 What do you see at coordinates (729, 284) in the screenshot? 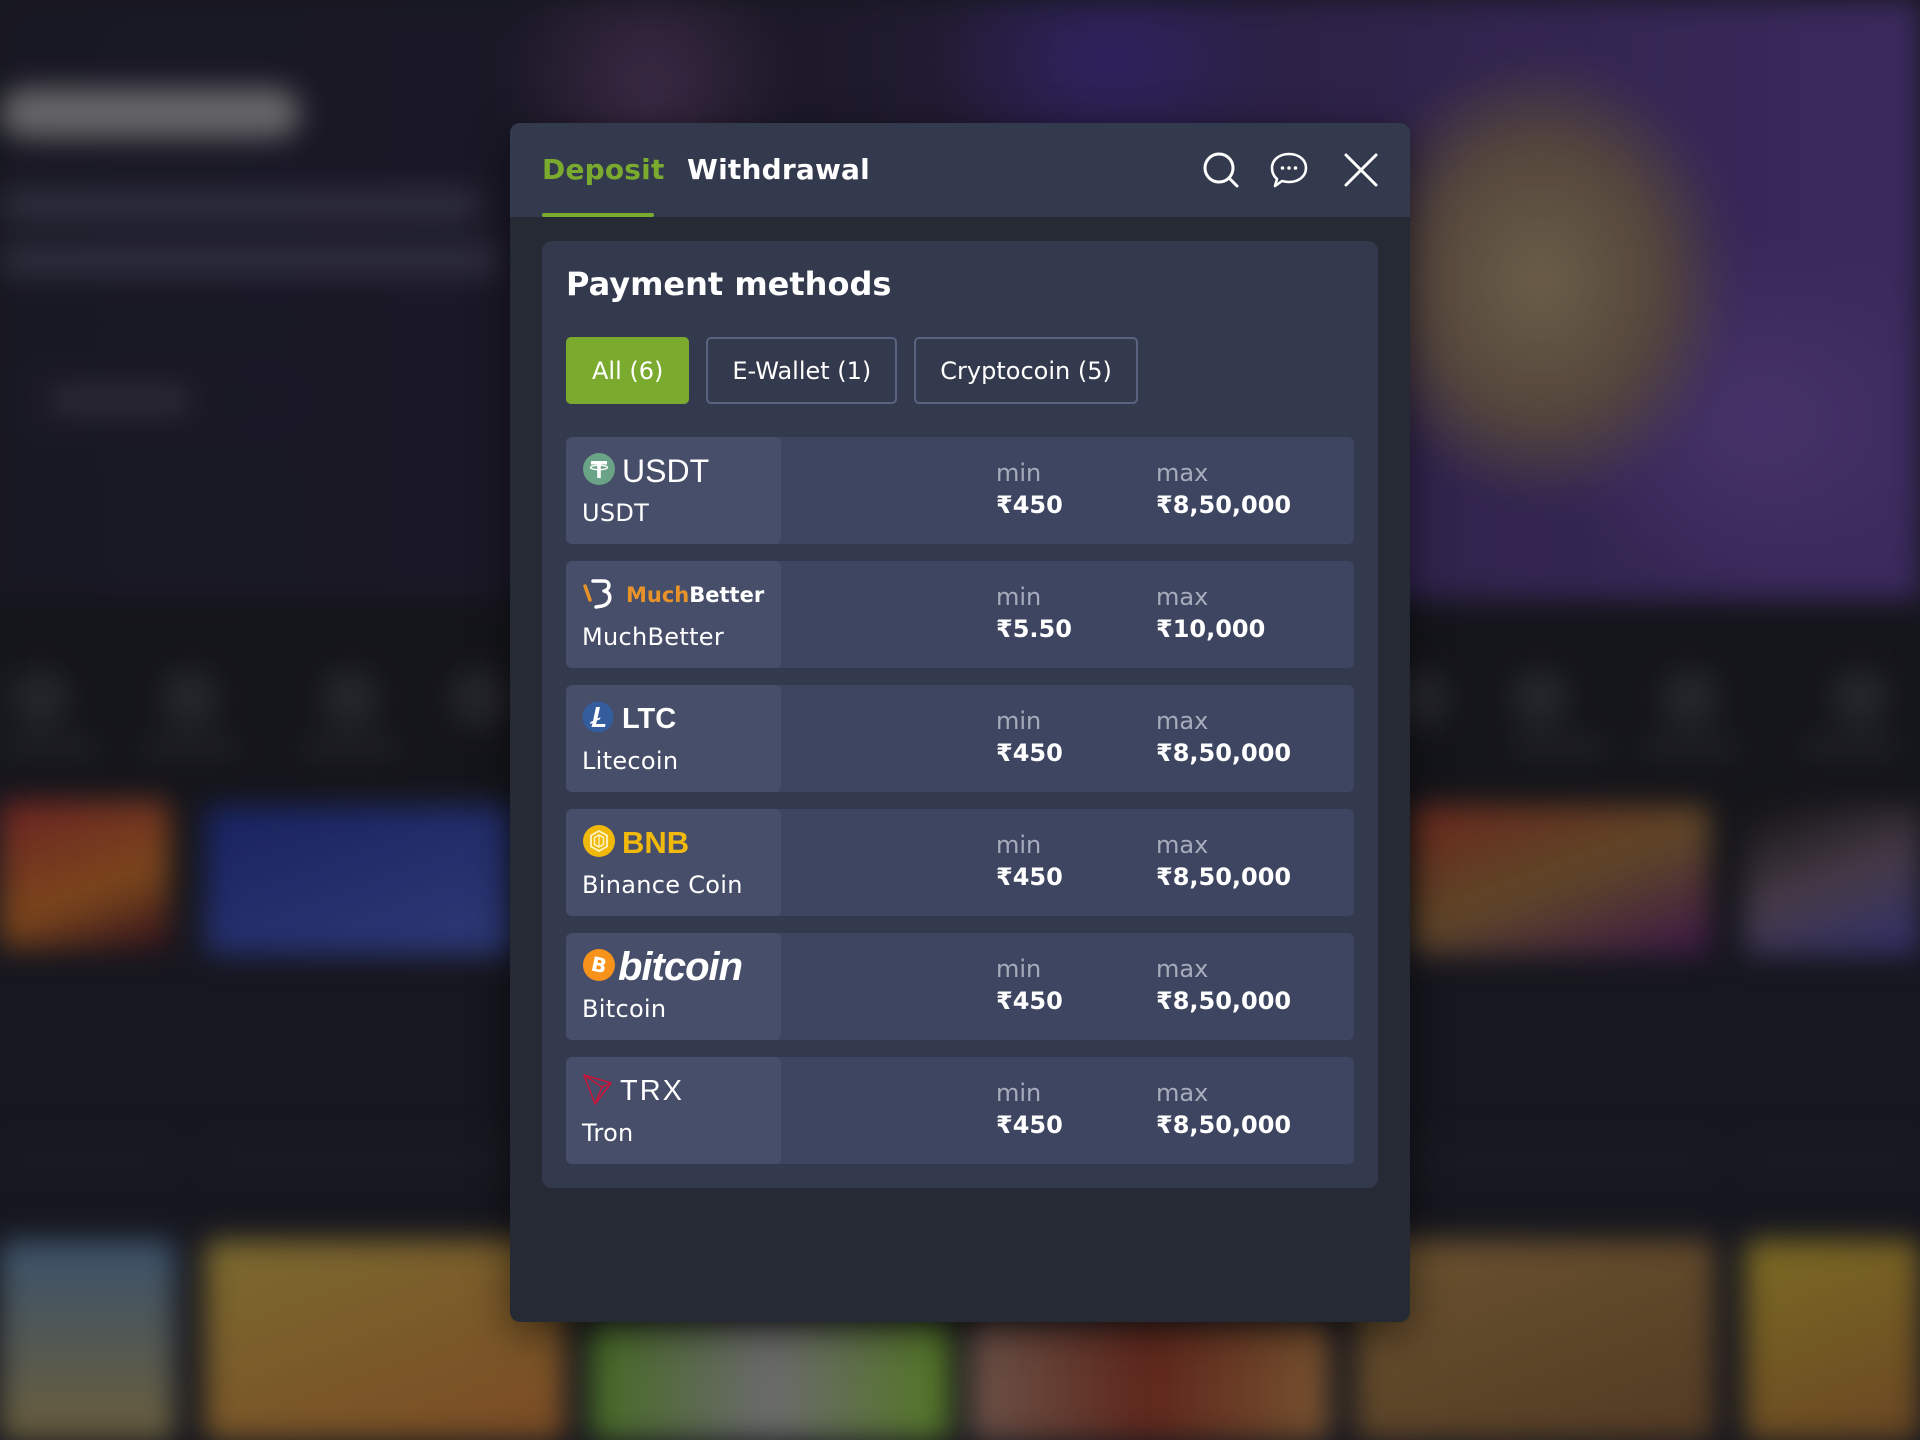
I see `panel-title: Payment methods` at bounding box center [729, 284].